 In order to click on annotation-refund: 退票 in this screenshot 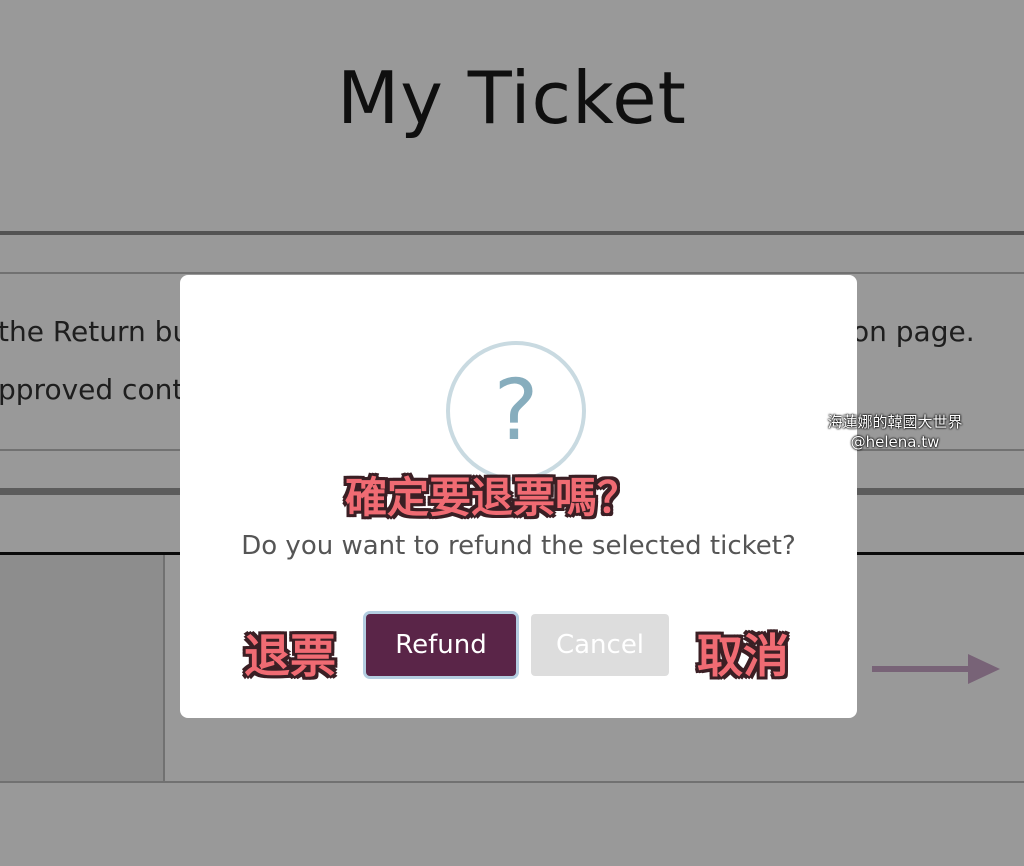, I will do `click(290, 656)`.